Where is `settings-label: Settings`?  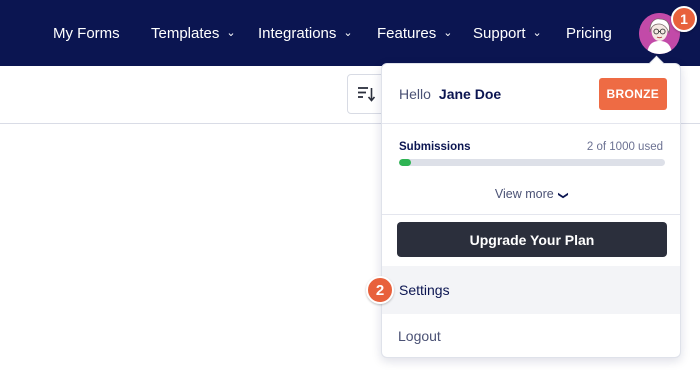 settings-label: Settings is located at coordinates (424, 290).